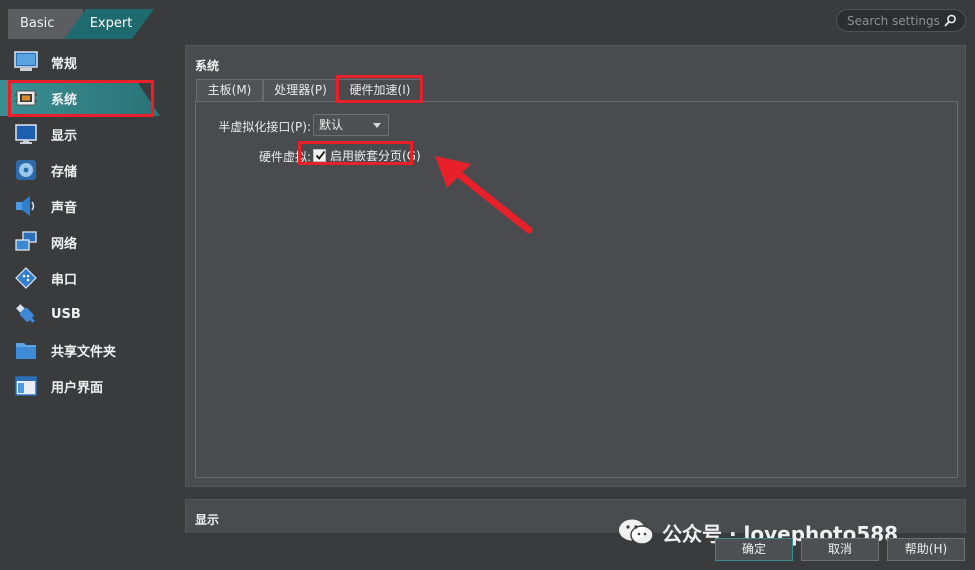 The height and width of the screenshot is (570, 975). Describe the element at coordinates (264, 127) in the screenshot. I see `paravirt-interface-label: 半虚拟化接口(P):` at that location.